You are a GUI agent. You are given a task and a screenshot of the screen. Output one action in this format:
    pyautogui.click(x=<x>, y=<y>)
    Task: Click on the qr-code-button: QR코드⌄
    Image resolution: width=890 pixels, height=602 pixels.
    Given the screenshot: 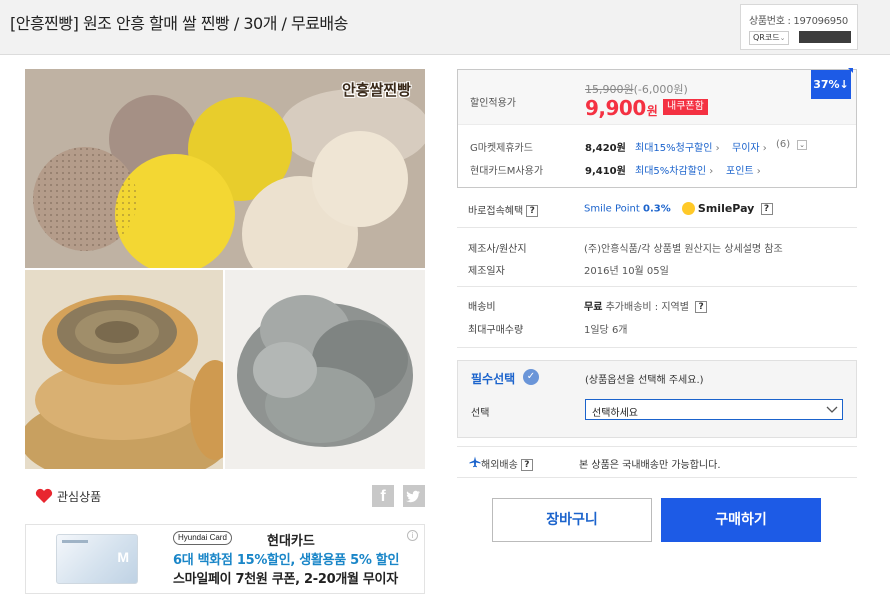 What is the action you would take?
    pyautogui.click(x=769, y=38)
    